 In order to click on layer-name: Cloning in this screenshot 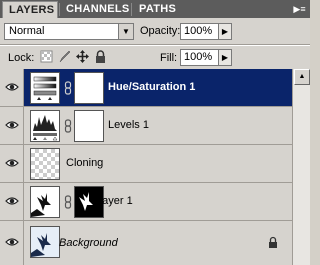, I will do `click(84, 163)`.